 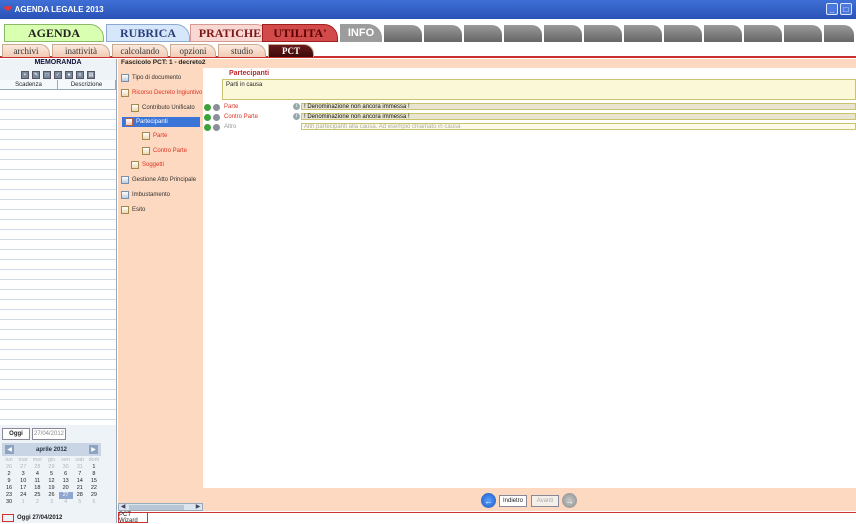 What do you see at coordinates (145, 195) in the screenshot?
I see `nav-imbustamento: Imbustamento` at bounding box center [145, 195].